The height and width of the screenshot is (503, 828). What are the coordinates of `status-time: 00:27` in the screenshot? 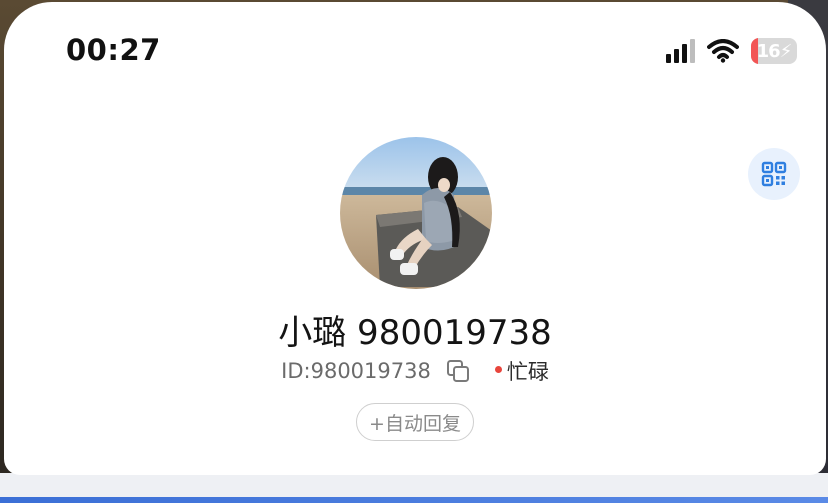 It's located at (113, 50).